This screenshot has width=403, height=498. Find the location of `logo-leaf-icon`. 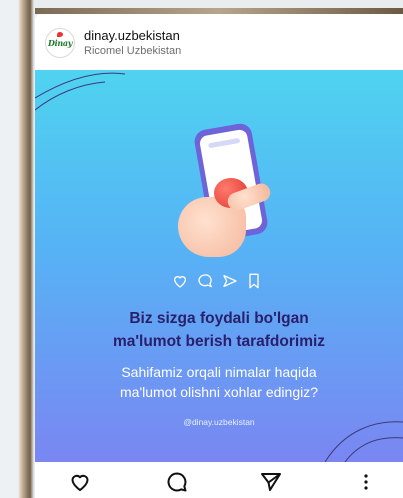

logo-leaf-icon is located at coordinates (60, 34).